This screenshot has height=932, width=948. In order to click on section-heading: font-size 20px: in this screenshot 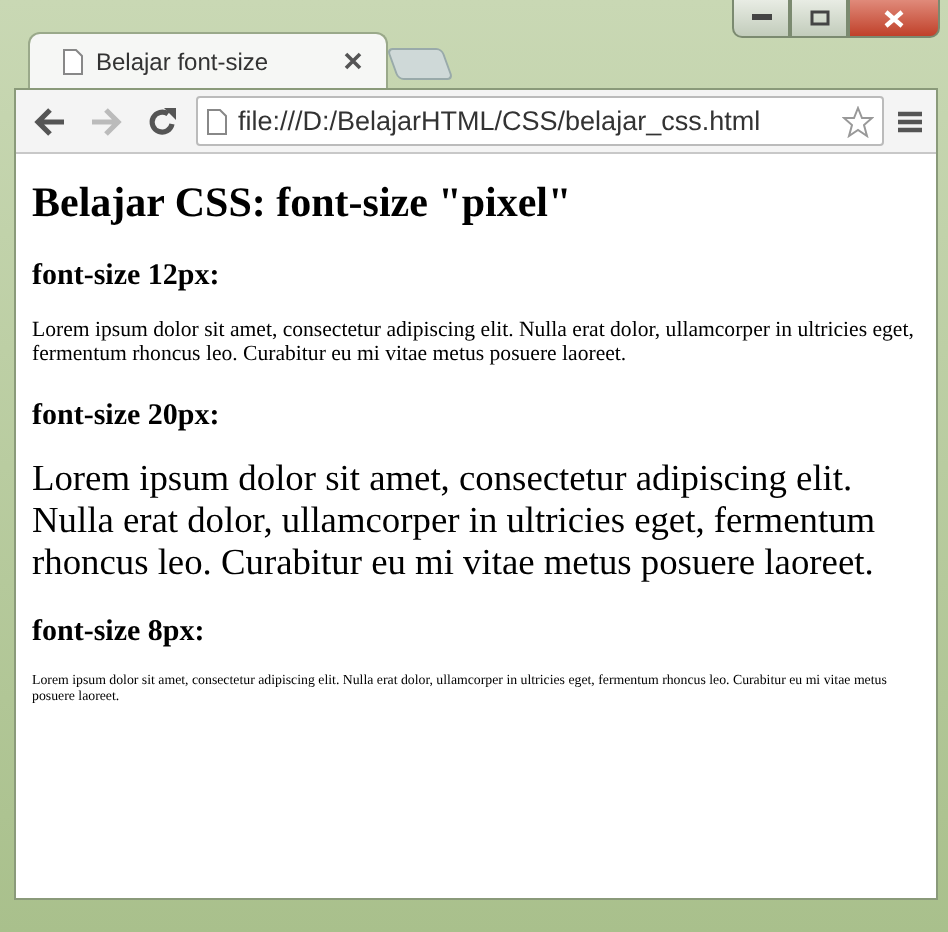, I will do `click(127, 416)`.